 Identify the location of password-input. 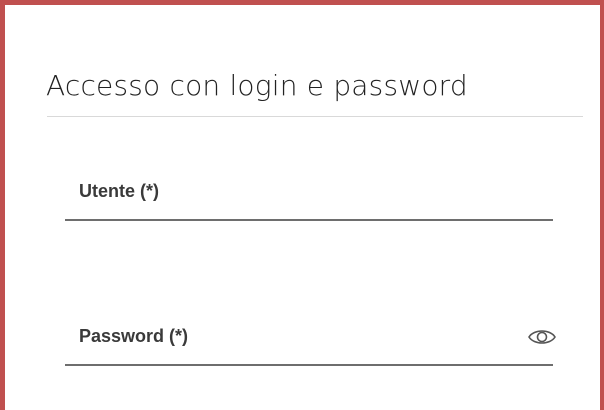
(311, 340).